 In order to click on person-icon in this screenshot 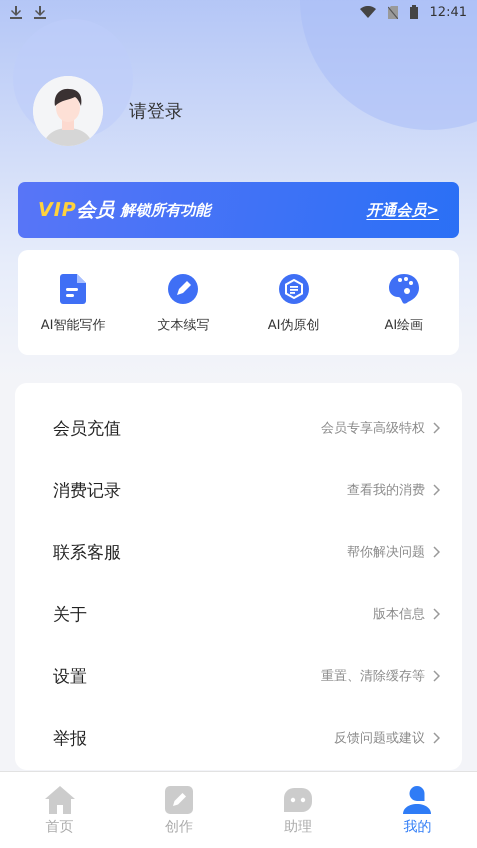, I will do `click(417, 800)`.